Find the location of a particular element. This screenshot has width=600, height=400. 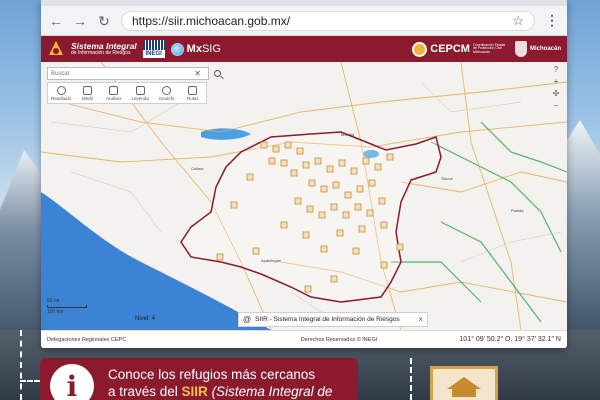

banner-highlight: SIIR is located at coordinates (194, 391).